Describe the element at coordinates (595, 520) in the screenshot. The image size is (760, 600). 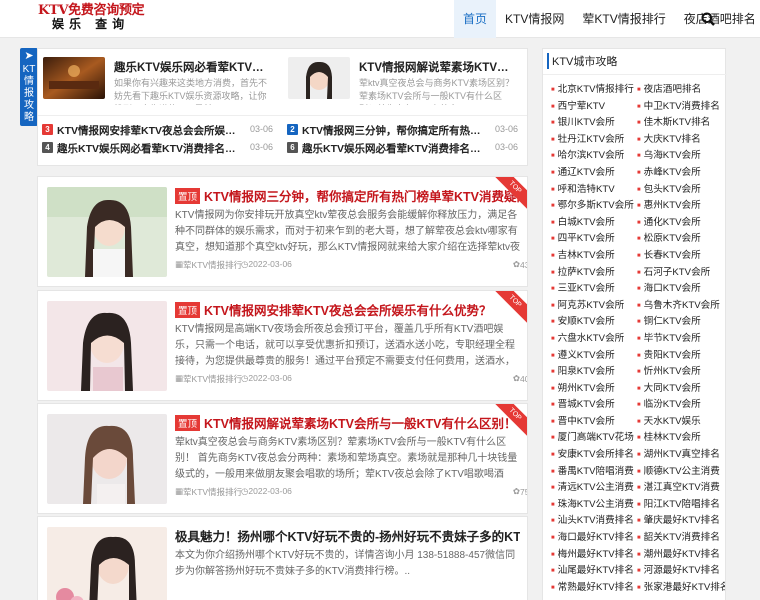
I see `city-link: 汕头KTV消费排名` at that location.